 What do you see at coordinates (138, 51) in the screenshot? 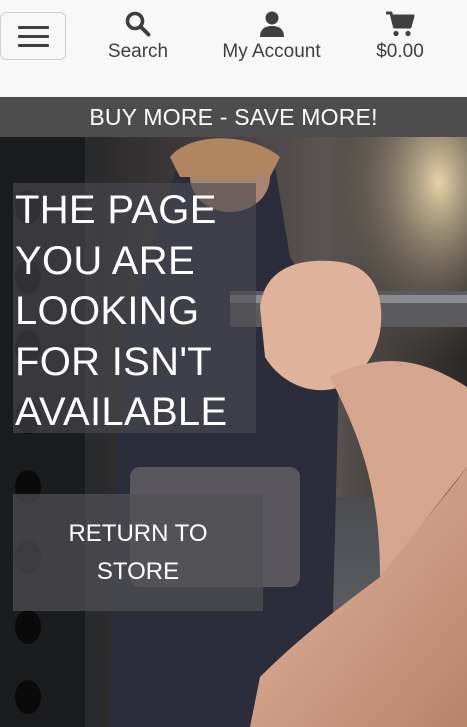
I see `search-label: Search` at bounding box center [138, 51].